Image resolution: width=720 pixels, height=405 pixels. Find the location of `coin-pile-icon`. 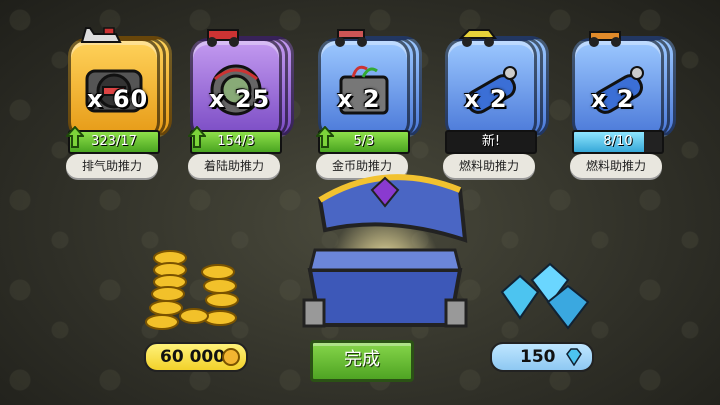

coin-pile-icon is located at coordinates (192, 290).